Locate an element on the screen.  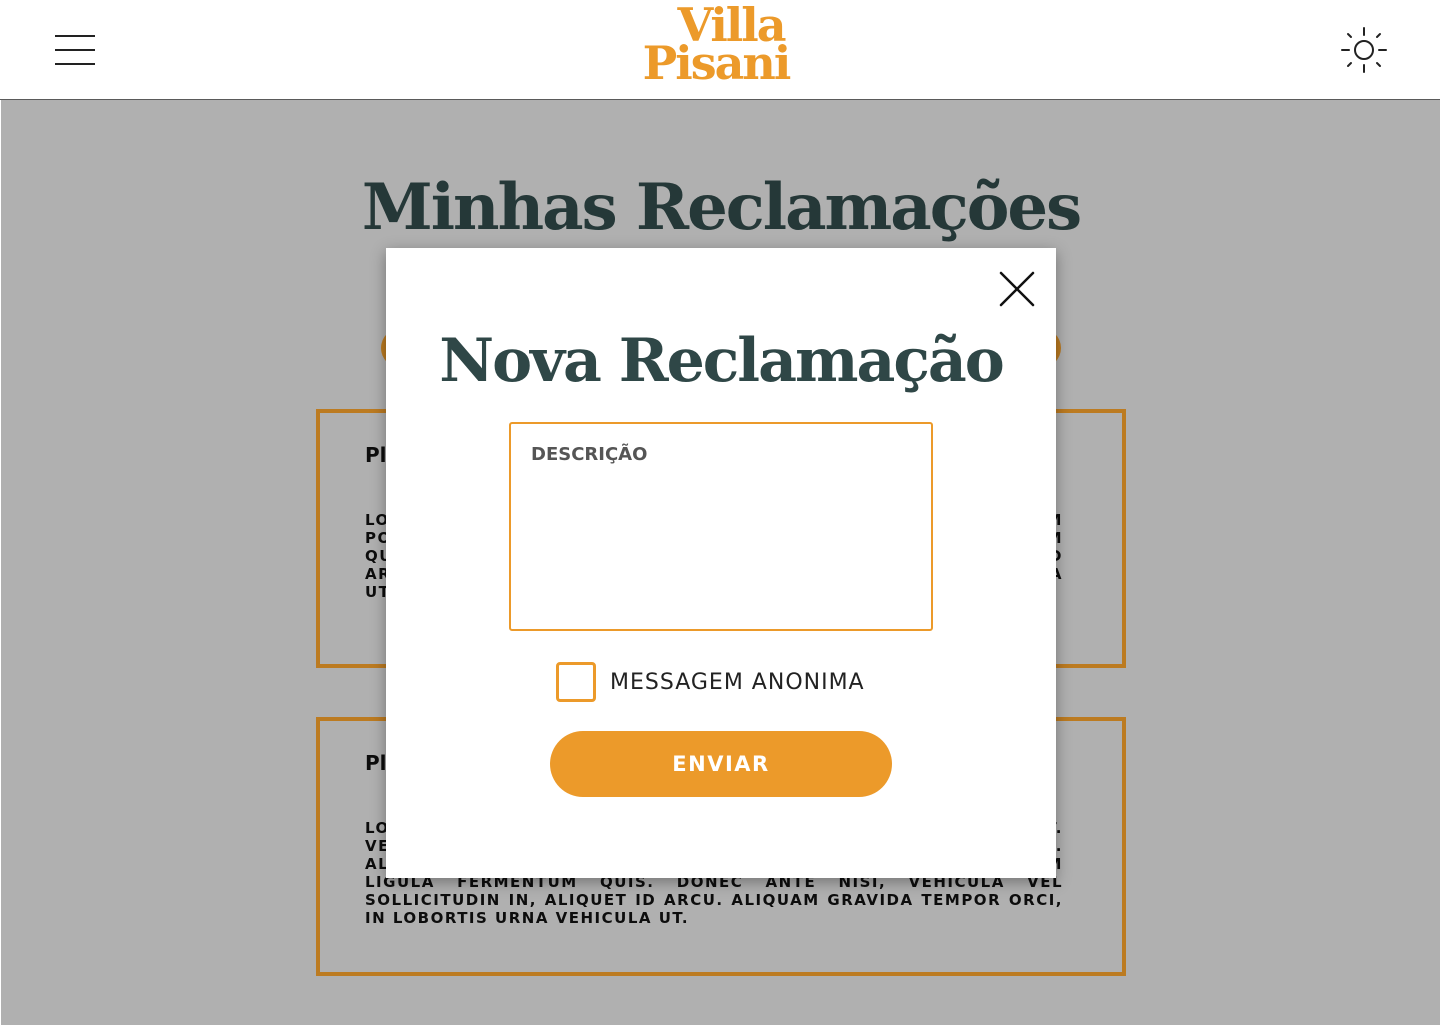
description-field is located at coordinates (721, 526).